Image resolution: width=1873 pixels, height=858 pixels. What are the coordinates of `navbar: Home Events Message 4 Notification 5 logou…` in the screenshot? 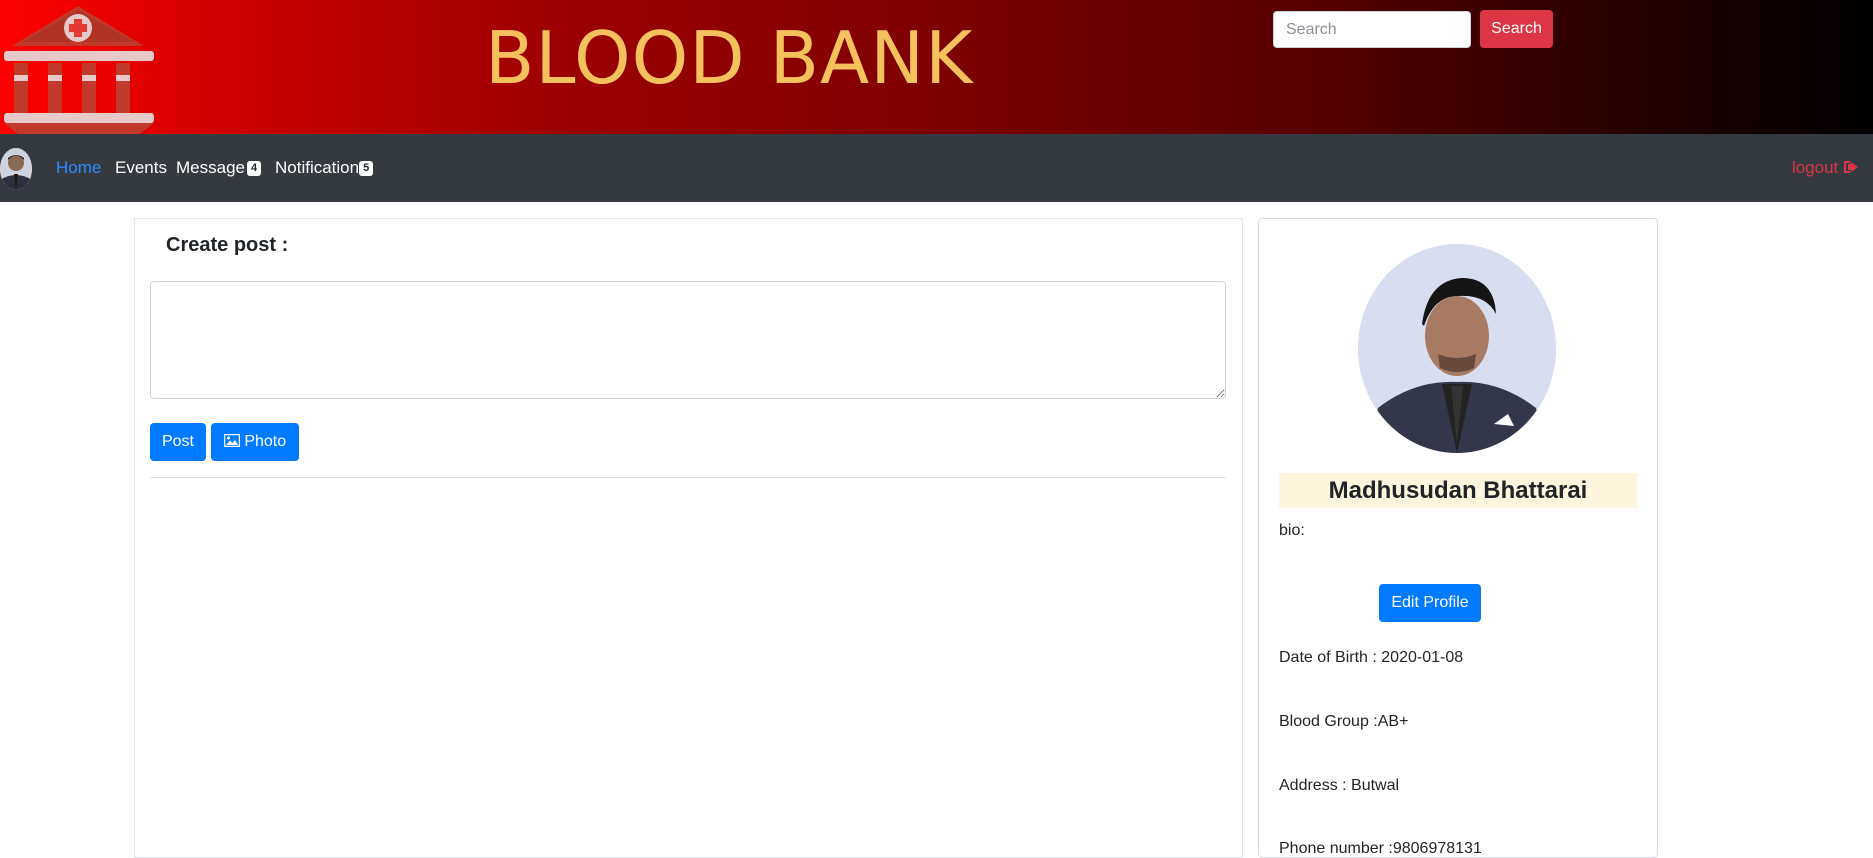 It's located at (936, 168).